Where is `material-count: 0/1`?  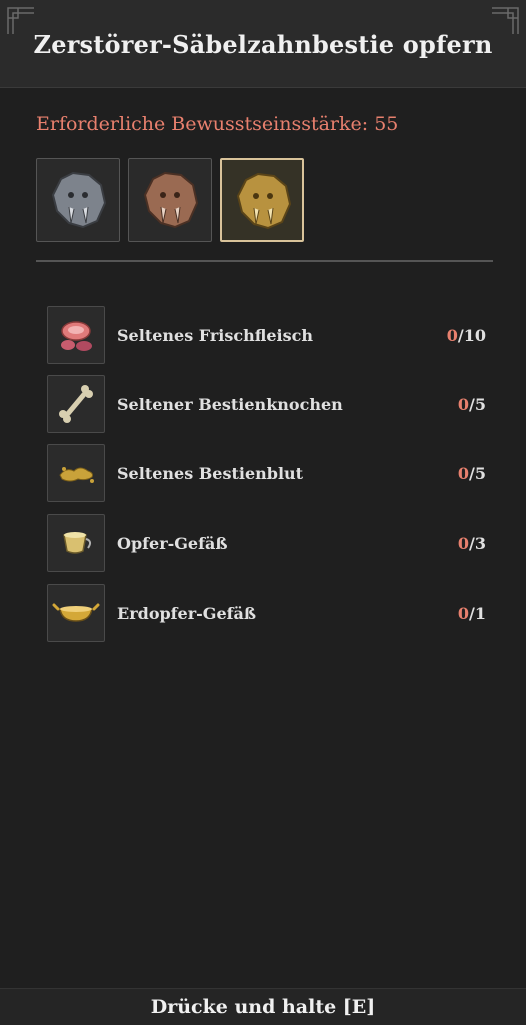
material-count: 0/1 is located at coordinates (471, 613).